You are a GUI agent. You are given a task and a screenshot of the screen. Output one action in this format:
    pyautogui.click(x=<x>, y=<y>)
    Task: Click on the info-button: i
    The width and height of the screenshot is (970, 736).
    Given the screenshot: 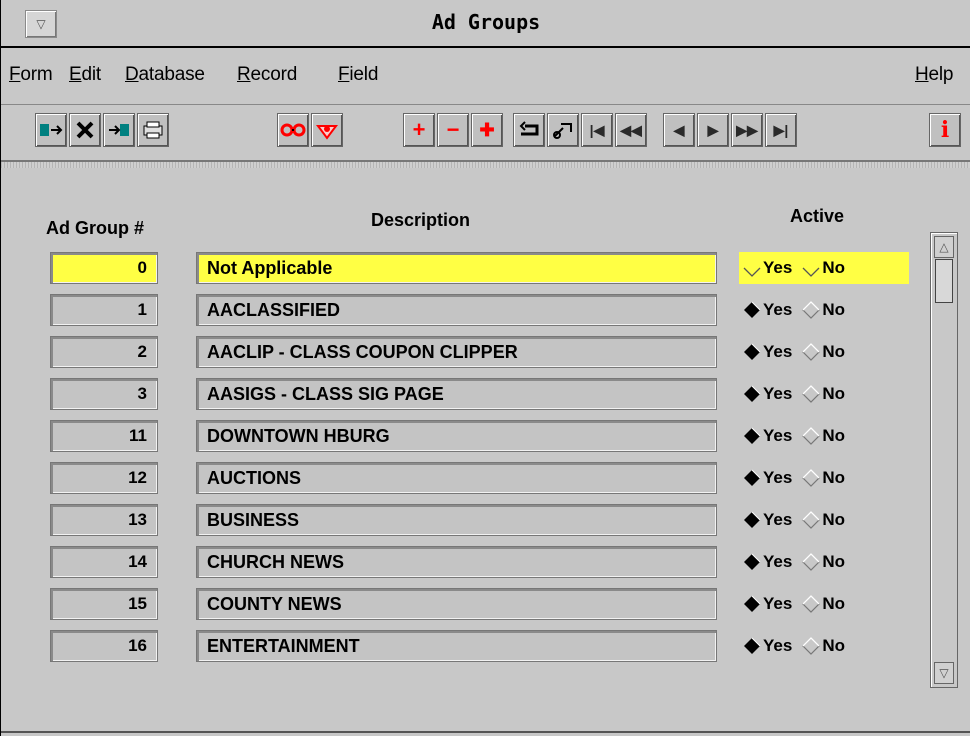 What is the action you would take?
    pyautogui.click(x=945, y=130)
    